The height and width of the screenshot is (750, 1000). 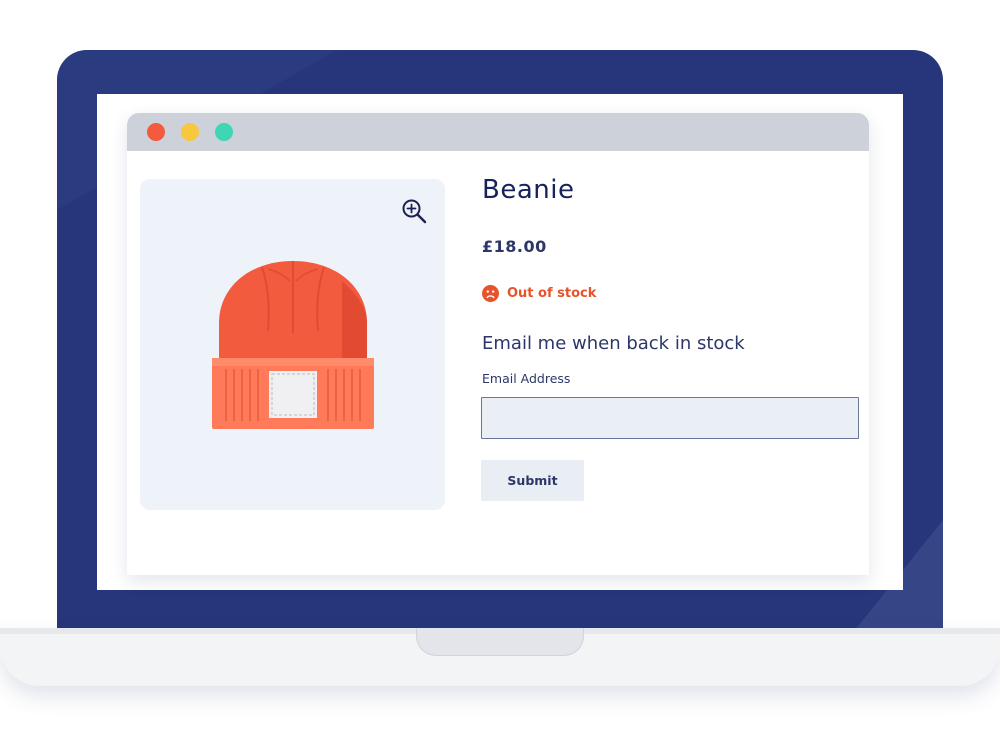 I want to click on stock-status: Out of stock, so click(x=539, y=293).